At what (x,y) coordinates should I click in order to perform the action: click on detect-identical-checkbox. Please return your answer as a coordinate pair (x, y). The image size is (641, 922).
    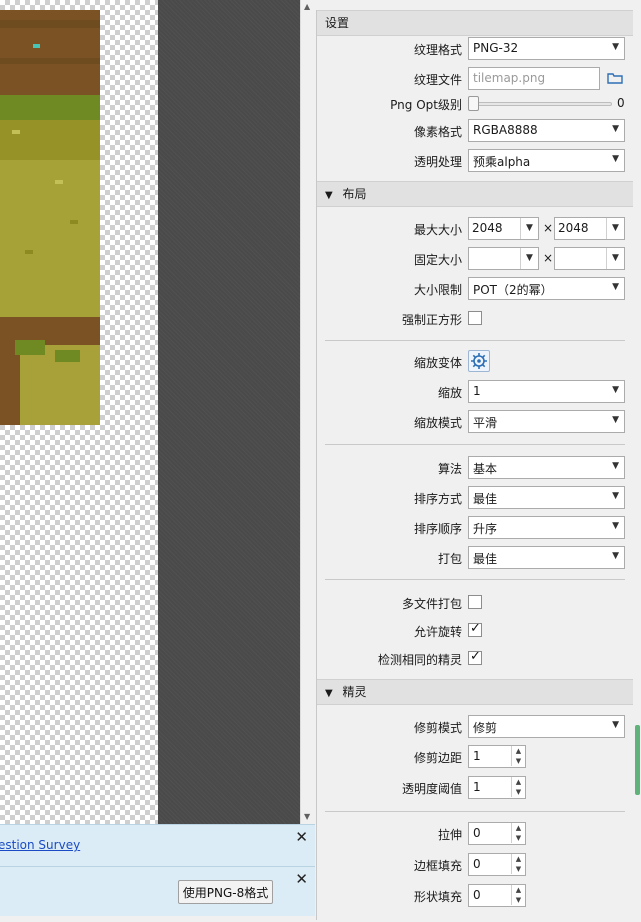
    Looking at the image, I should click on (475, 657).